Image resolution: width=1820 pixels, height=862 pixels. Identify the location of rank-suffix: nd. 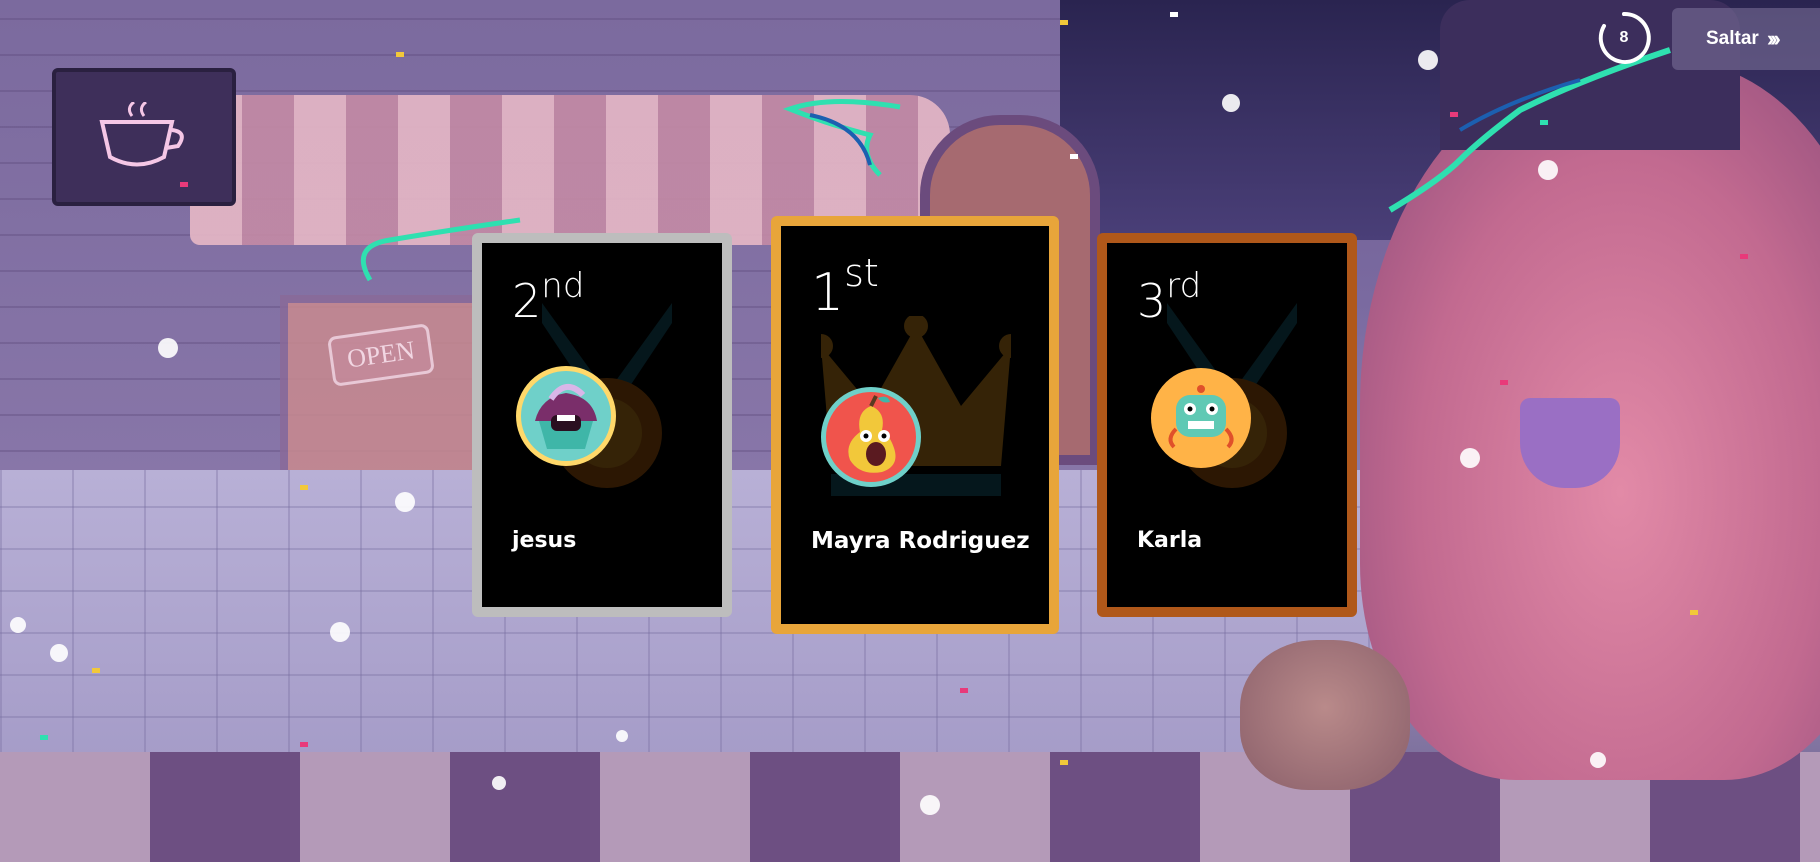
(563, 286).